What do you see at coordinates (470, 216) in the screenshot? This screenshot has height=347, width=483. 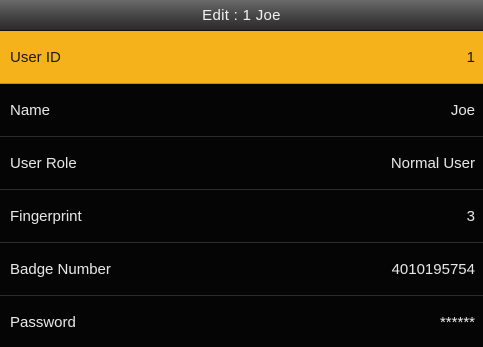 I see `row-value: 3` at bounding box center [470, 216].